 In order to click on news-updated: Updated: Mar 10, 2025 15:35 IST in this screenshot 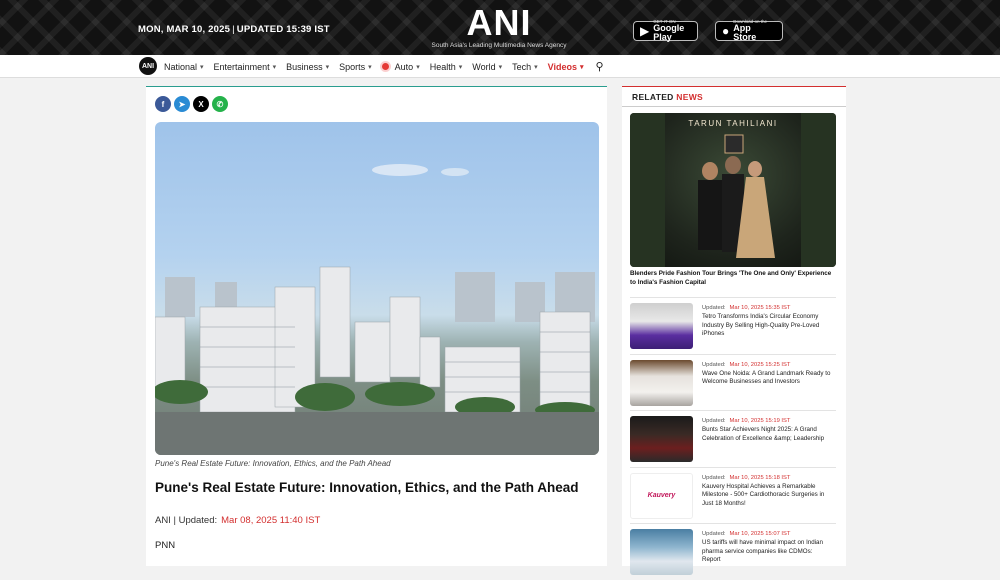, I will do `click(746, 308)`.